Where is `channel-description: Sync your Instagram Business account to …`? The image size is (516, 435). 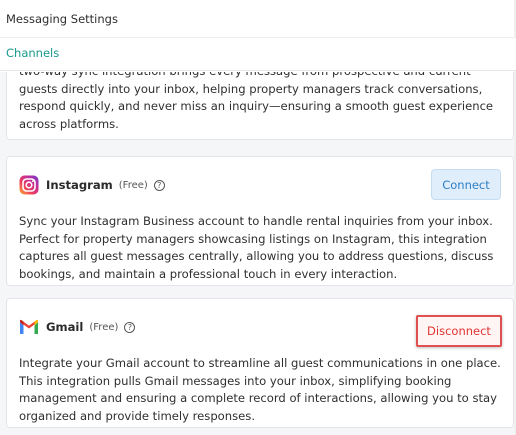 channel-description: Sync your Instagram Business account to … is located at coordinates (256, 247).